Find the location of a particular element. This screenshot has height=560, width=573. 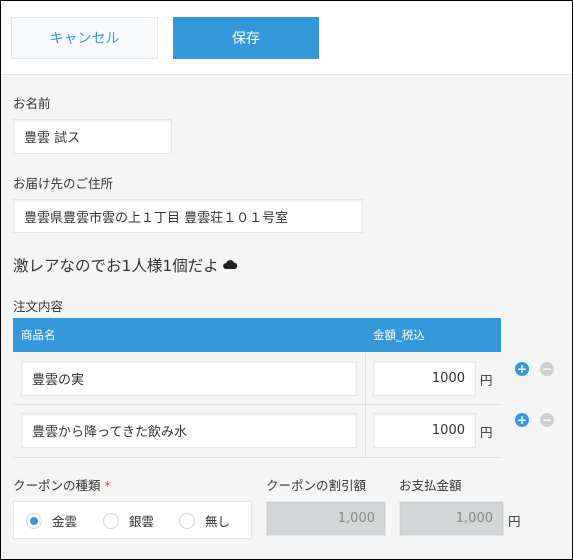

name-input: 豊雲 試ス is located at coordinates (92, 136).